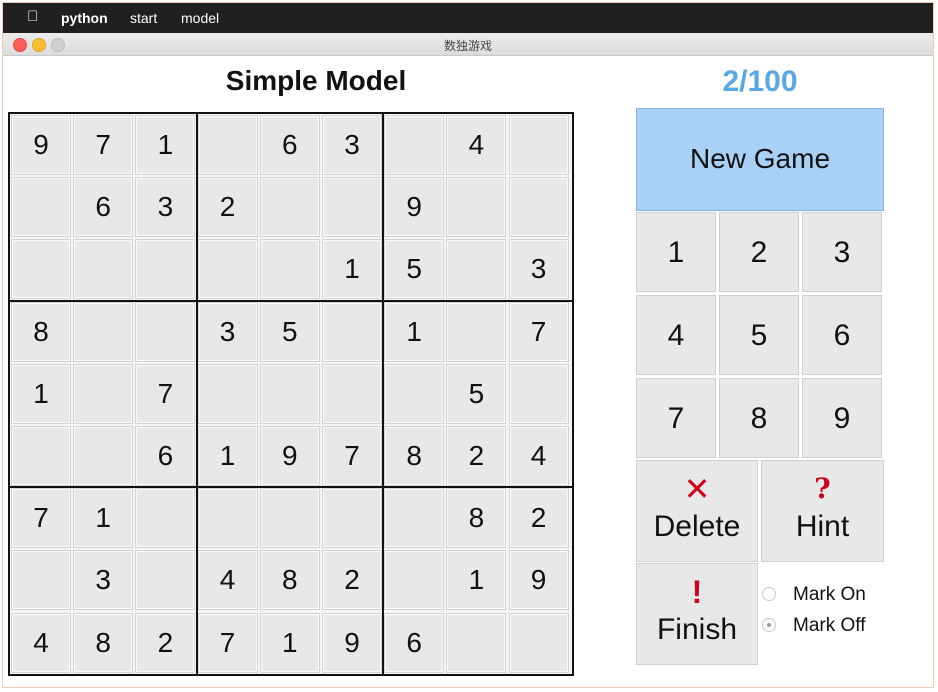  I want to click on keypad-4-button: 4, so click(676, 335).